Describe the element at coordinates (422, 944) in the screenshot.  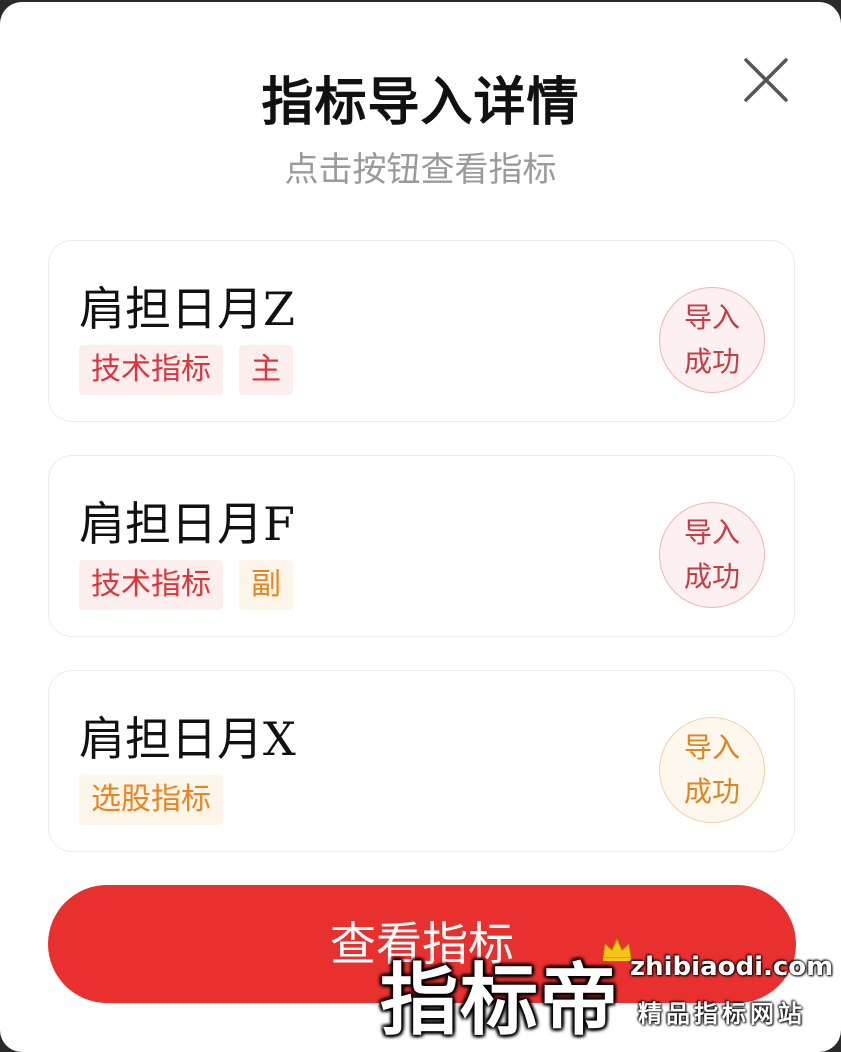
I see `view-indicators-button: 查看指标` at that location.